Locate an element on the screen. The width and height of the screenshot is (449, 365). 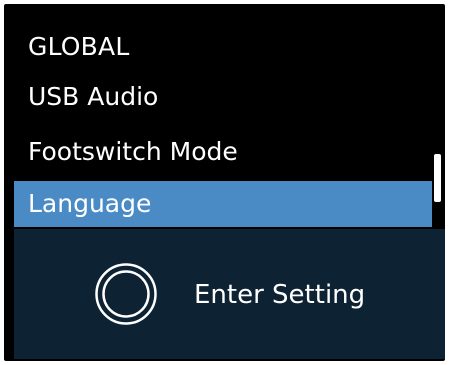
menu-item-usb-audio: USB Audio is located at coordinates (223, 97).